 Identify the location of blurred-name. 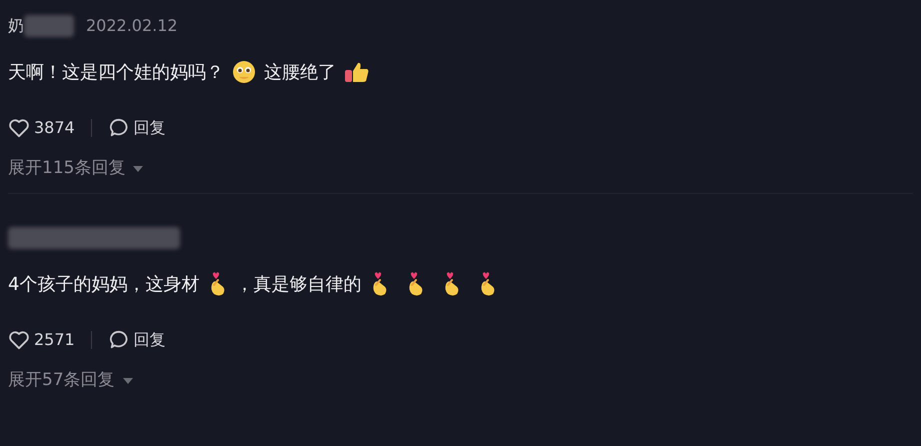
(49, 26).